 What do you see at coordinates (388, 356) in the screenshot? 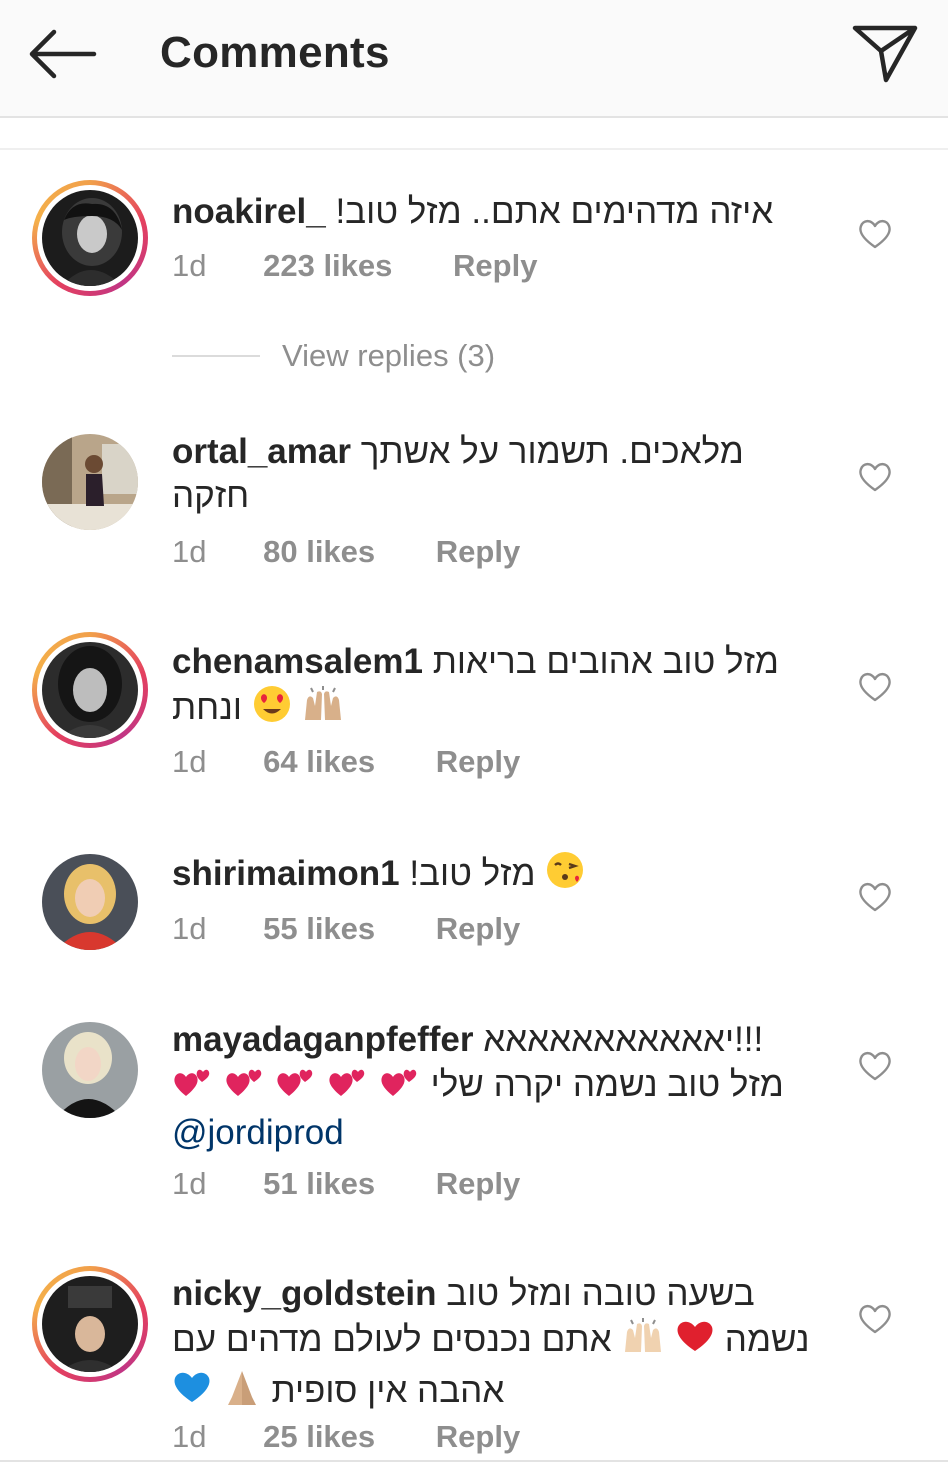
I see `view-replies-label: View replies (3)` at bounding box center [388, 356].